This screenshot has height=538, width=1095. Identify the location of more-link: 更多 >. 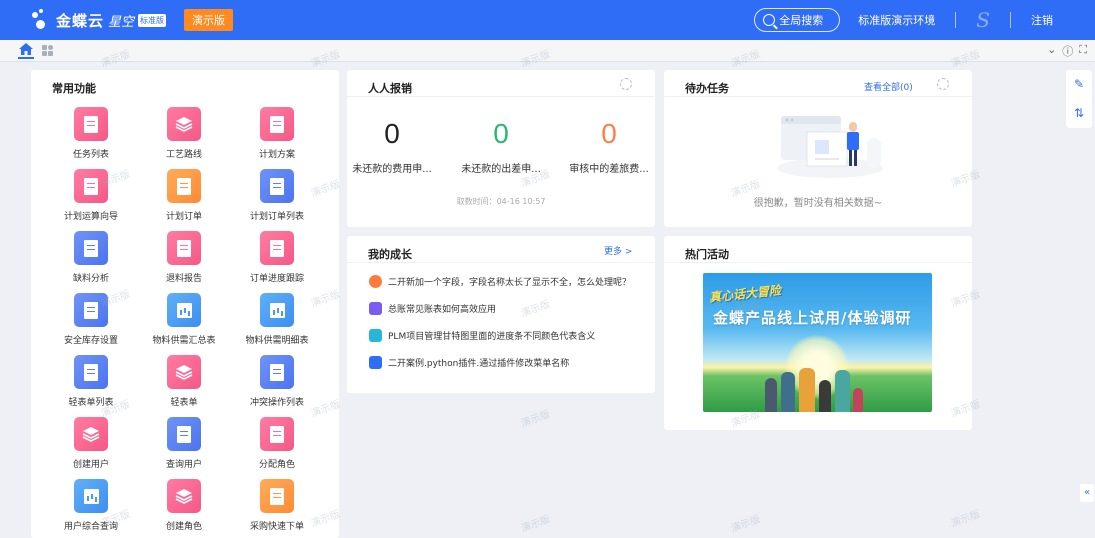
(618, 250).